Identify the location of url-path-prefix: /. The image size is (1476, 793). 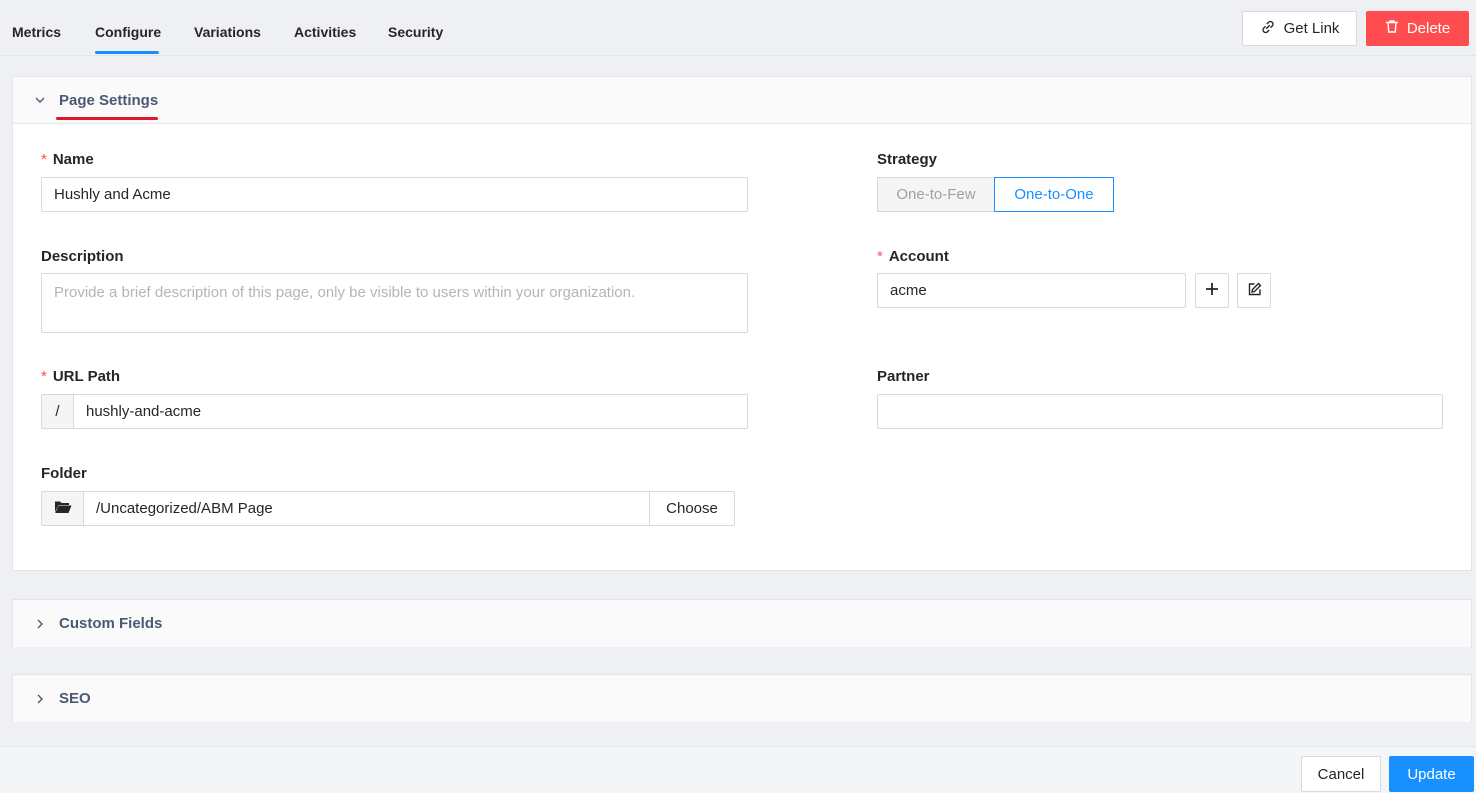
(57, 411).